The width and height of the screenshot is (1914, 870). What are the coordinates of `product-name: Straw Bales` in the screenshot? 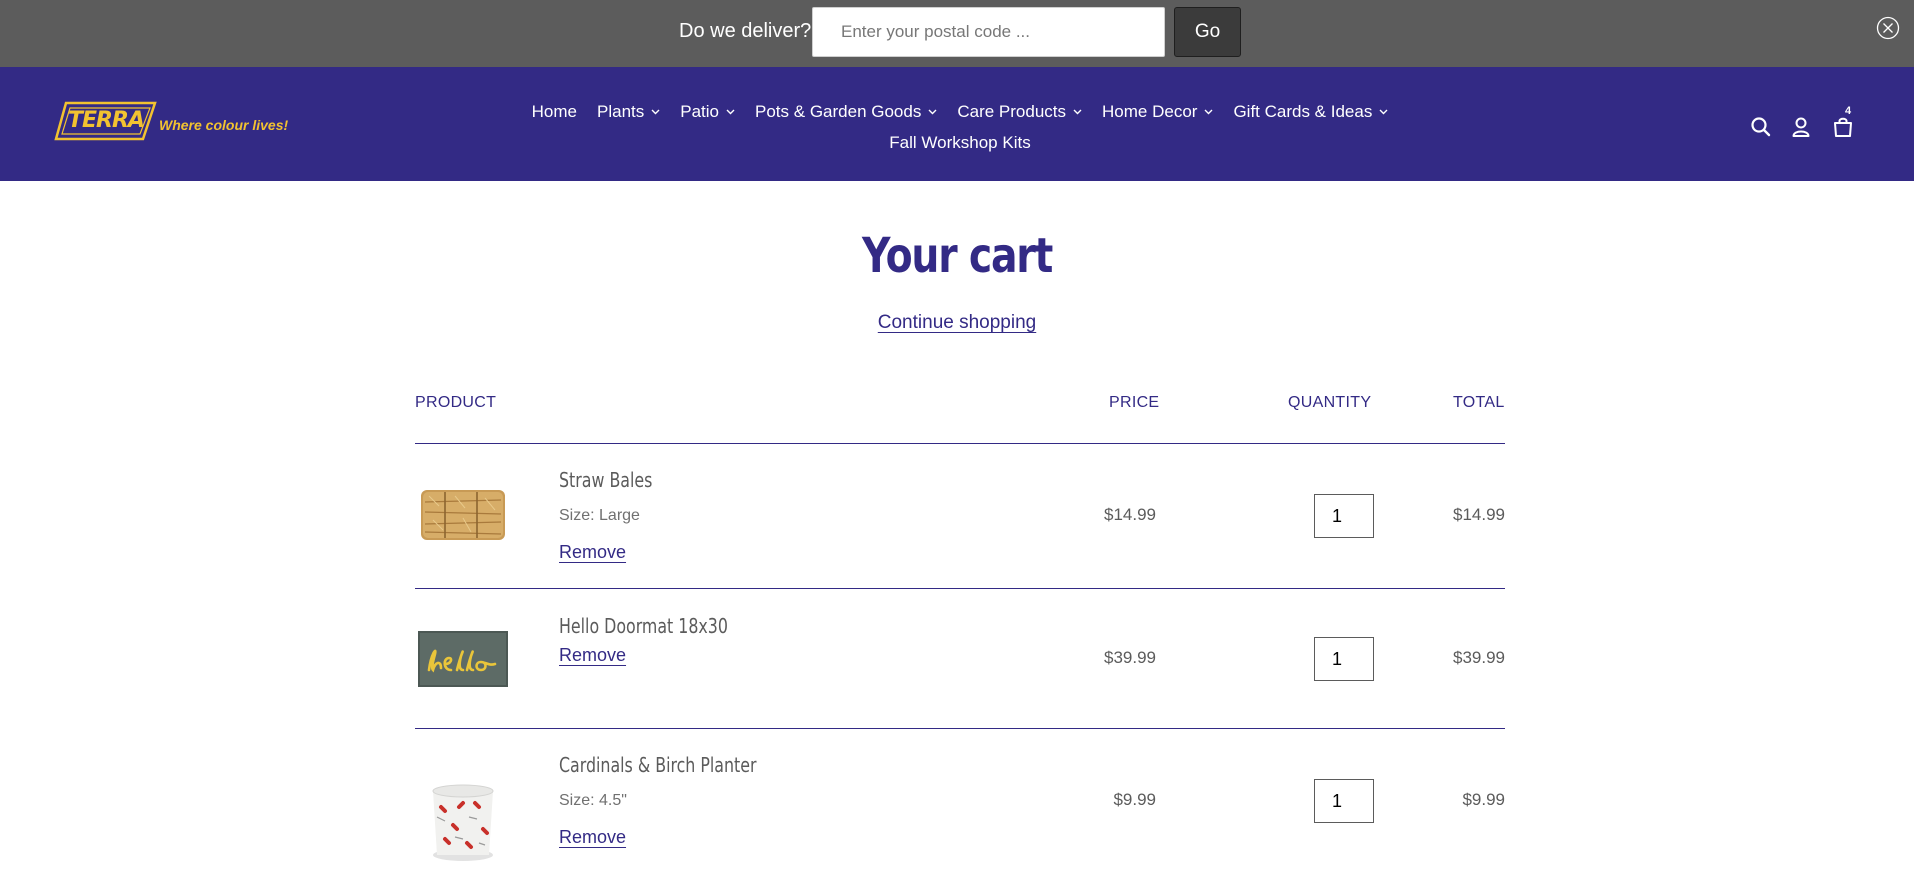 It's located at (605, 480).